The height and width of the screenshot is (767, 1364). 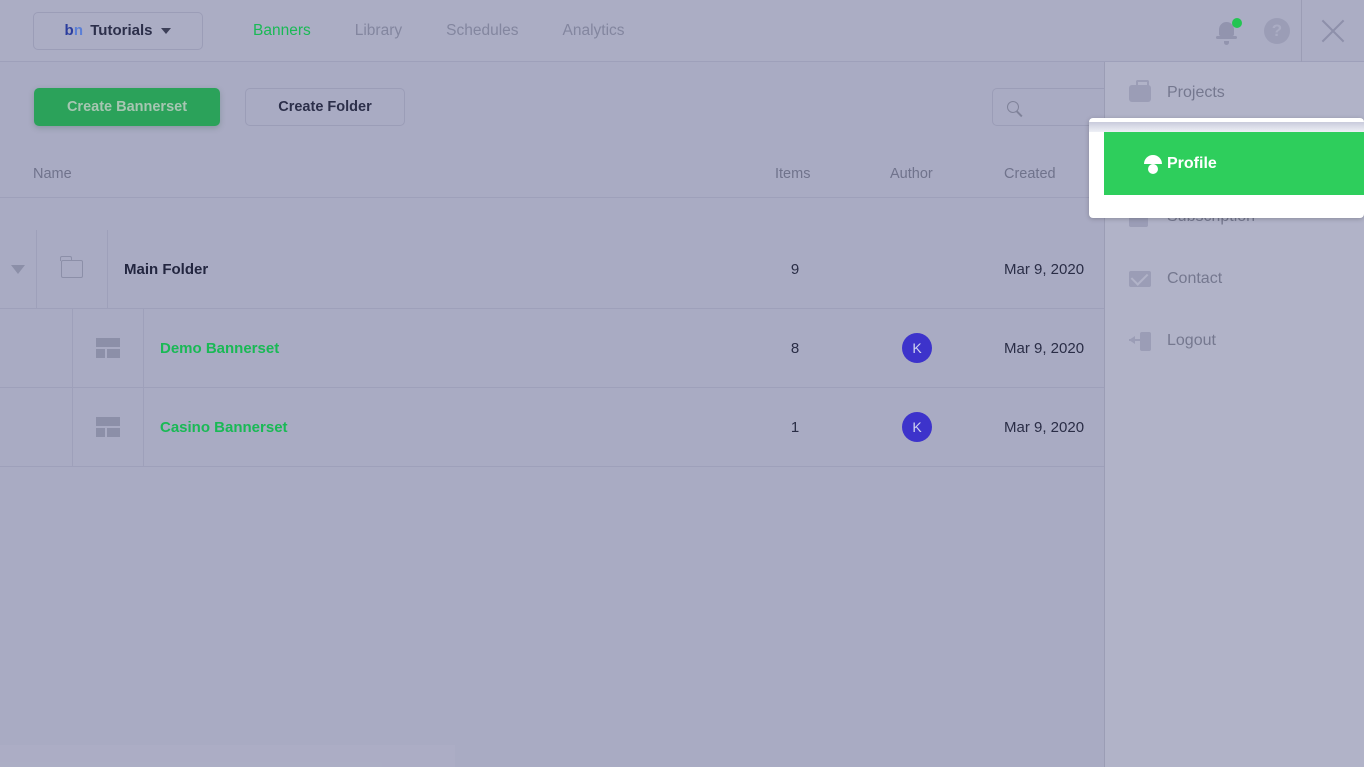 I want to click on create-folder-button: Create Folder, so click(x=325, y=107).